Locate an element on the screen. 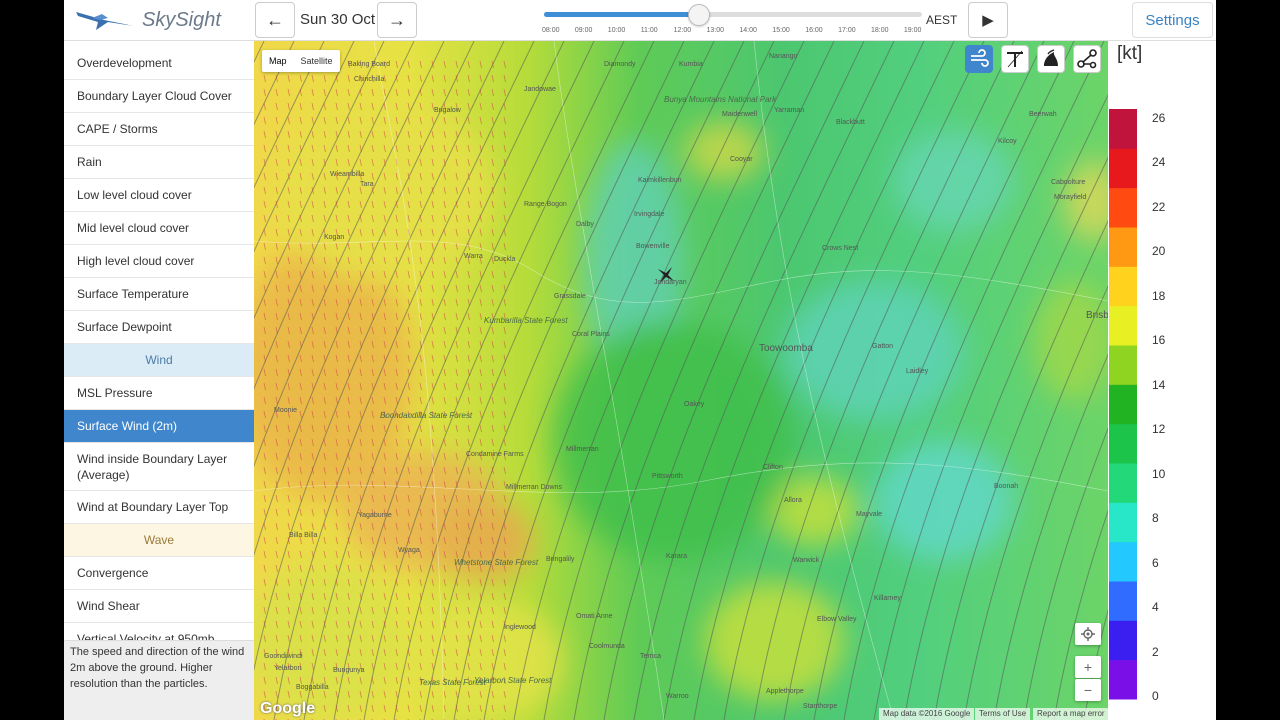 Image resolution: width=1280 pixels, height=720 pixels. layer-boundary-layer-cloud-cover: Boundary Layer Cloud Cover is located at coordinates (159, 96).